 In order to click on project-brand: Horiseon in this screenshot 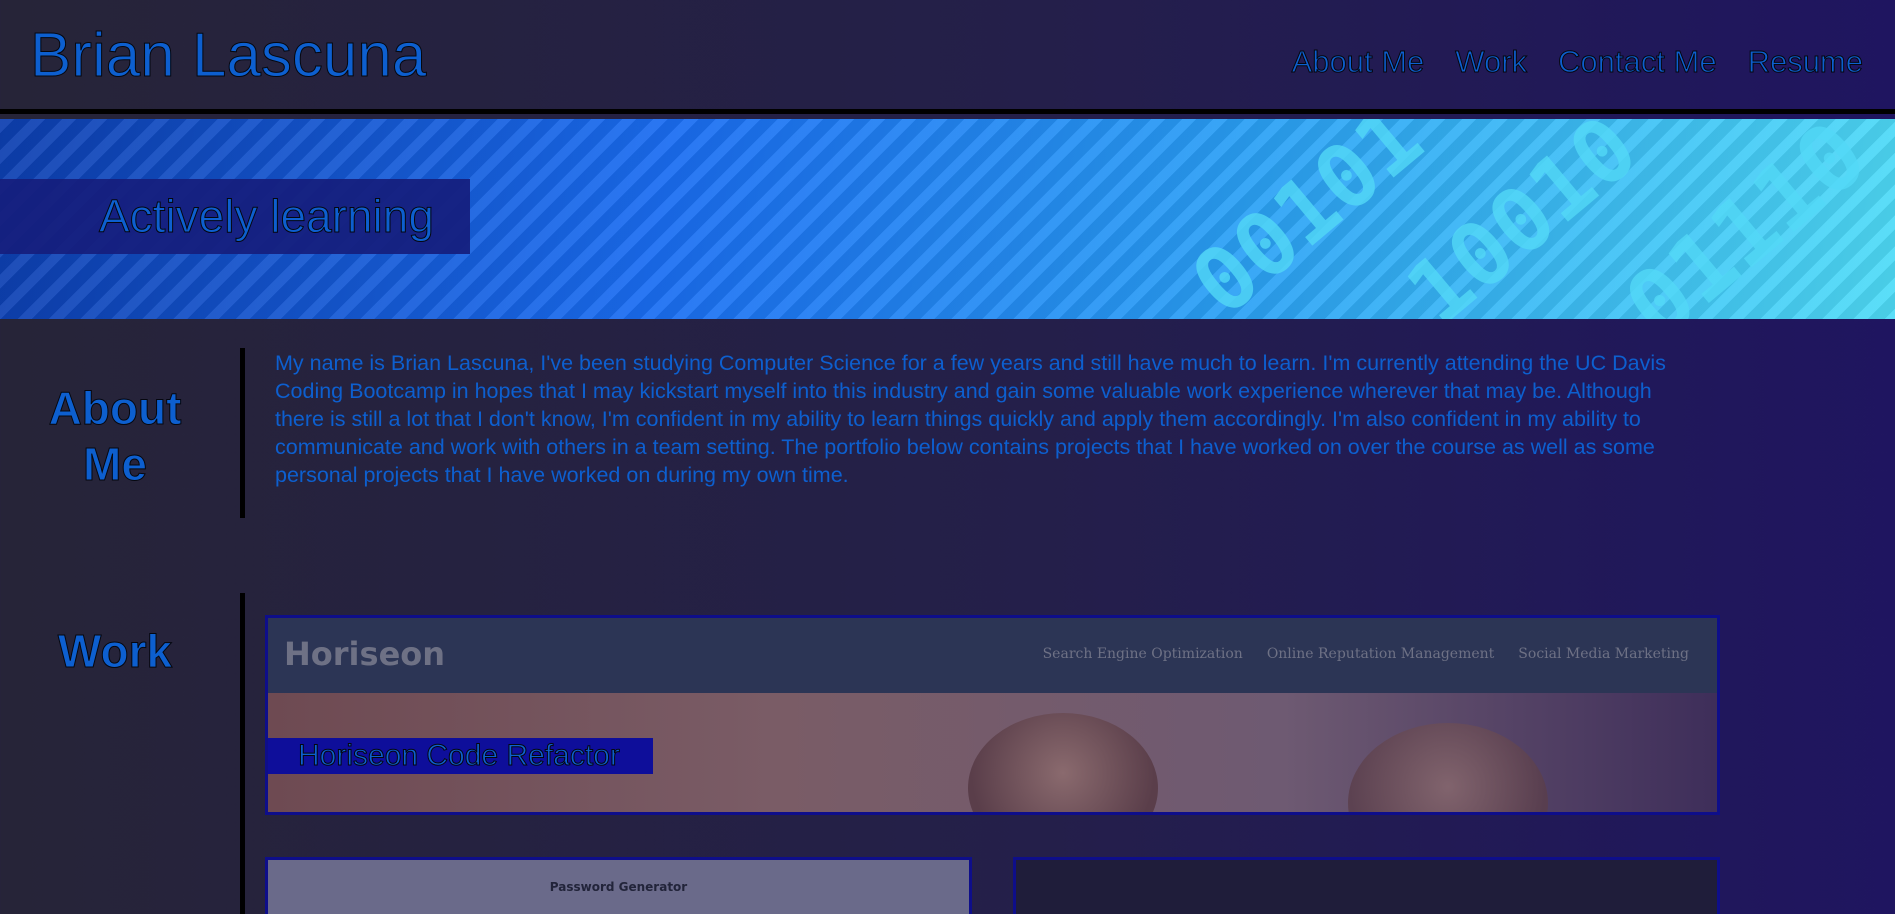, I will do `click(365, 654)`.